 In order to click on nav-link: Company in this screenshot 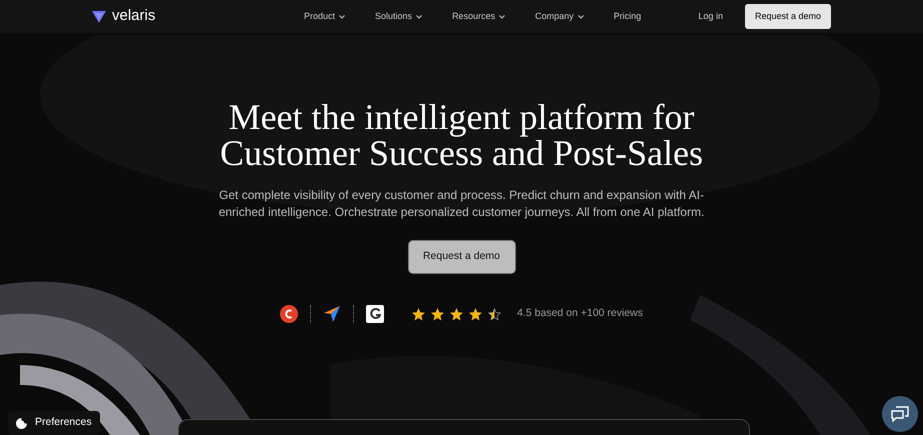, I will do `click(559, 17)`.